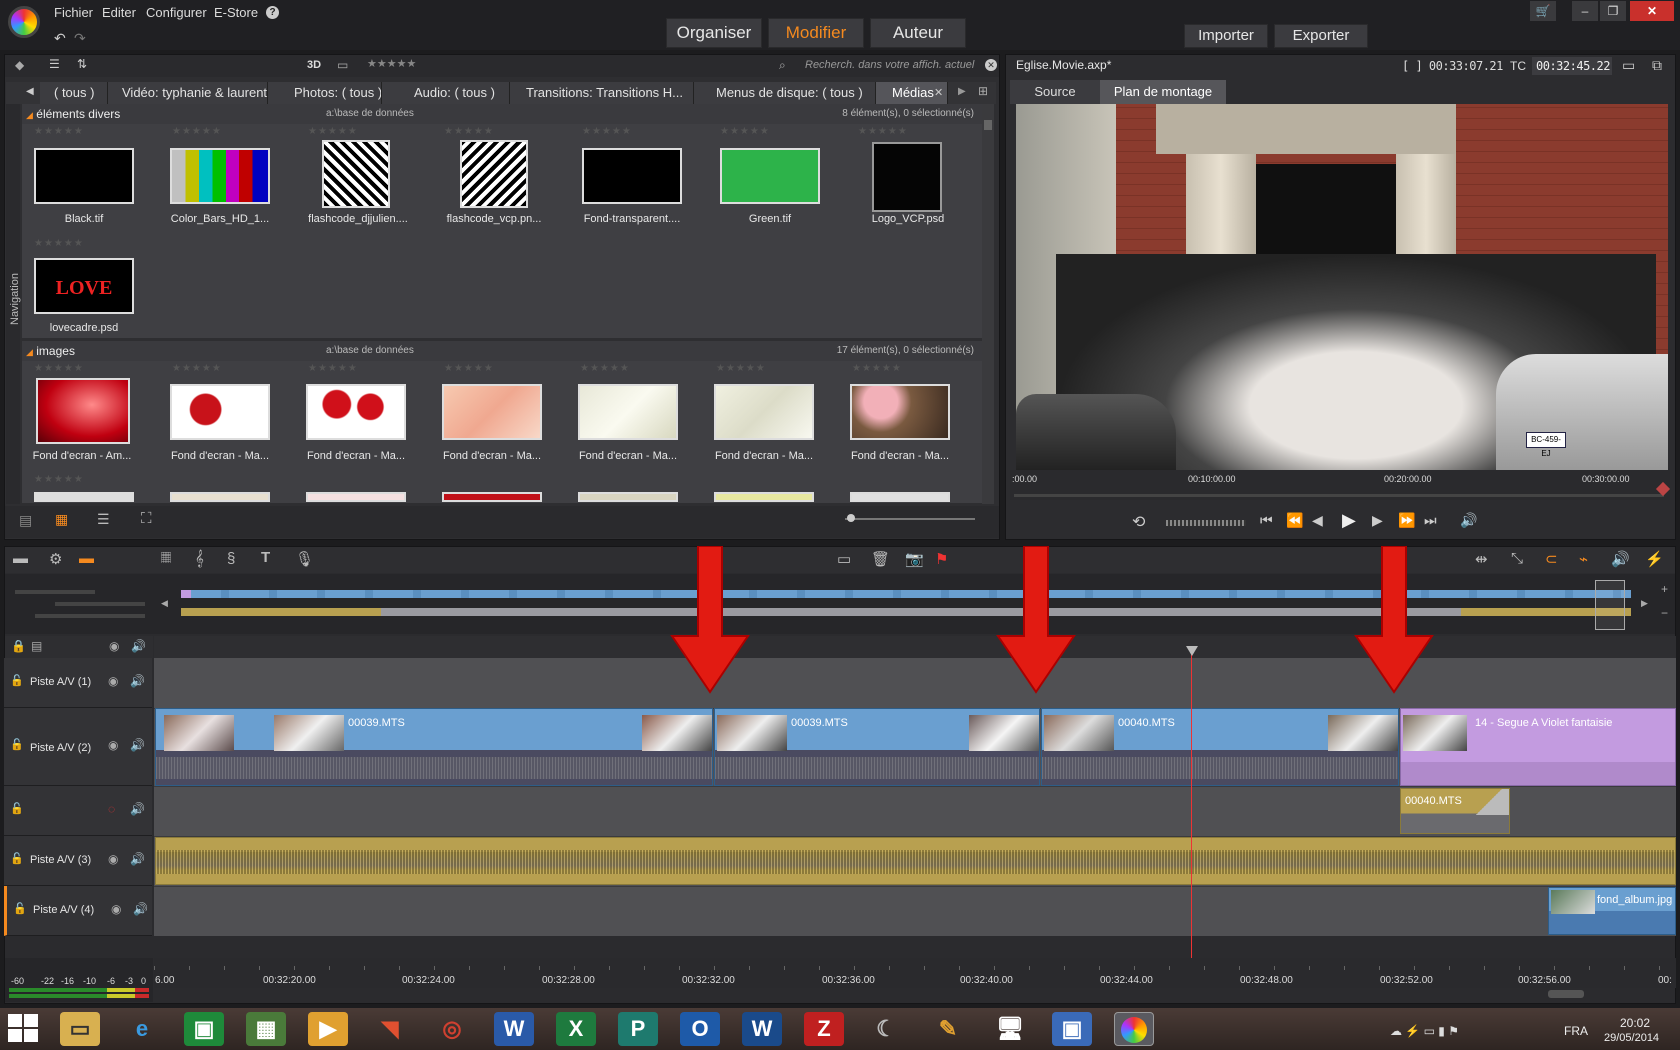  What do you see at coordinates (54, 64) in the screenshot?
I see `list-view-icon: ☰` at bounding box center [54, 64].